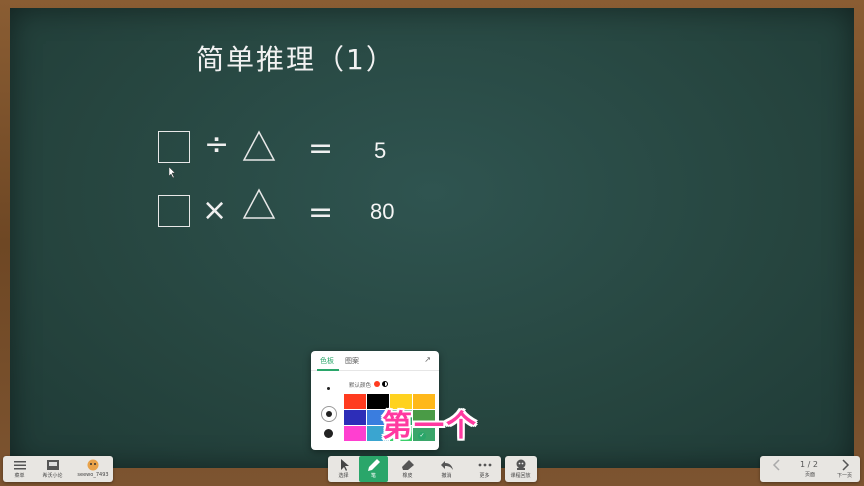  Describe the element at coordinates (382, 211) in the screenshot. I see `equation-result: 80` at that location.